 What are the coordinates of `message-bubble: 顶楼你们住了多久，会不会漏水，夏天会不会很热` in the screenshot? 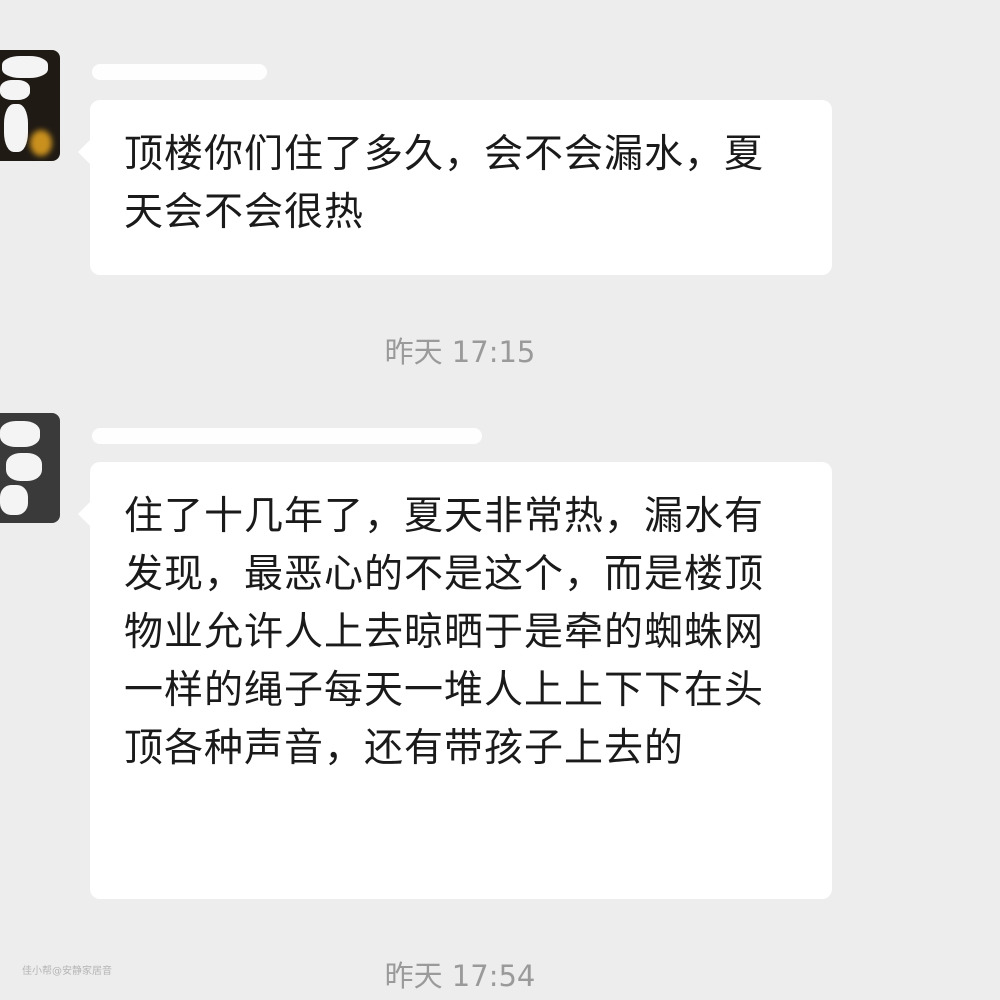 It's located at (455, 187).